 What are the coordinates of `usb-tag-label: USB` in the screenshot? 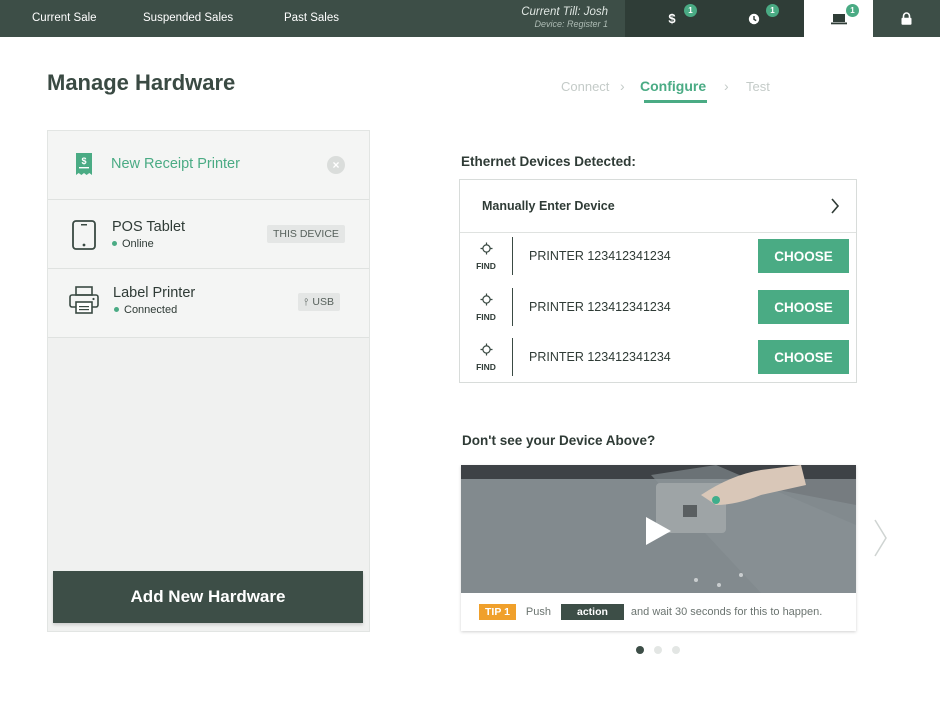 It's located at (323, 302).